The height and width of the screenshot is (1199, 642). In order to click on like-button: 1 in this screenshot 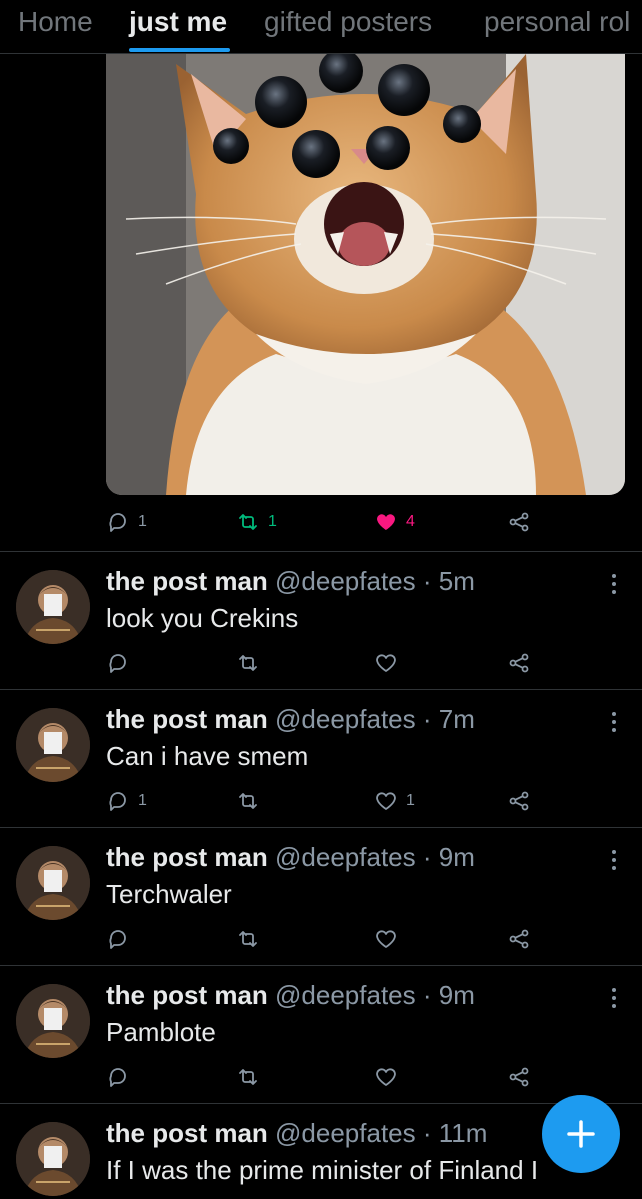, I will do `click(394, 801)`.